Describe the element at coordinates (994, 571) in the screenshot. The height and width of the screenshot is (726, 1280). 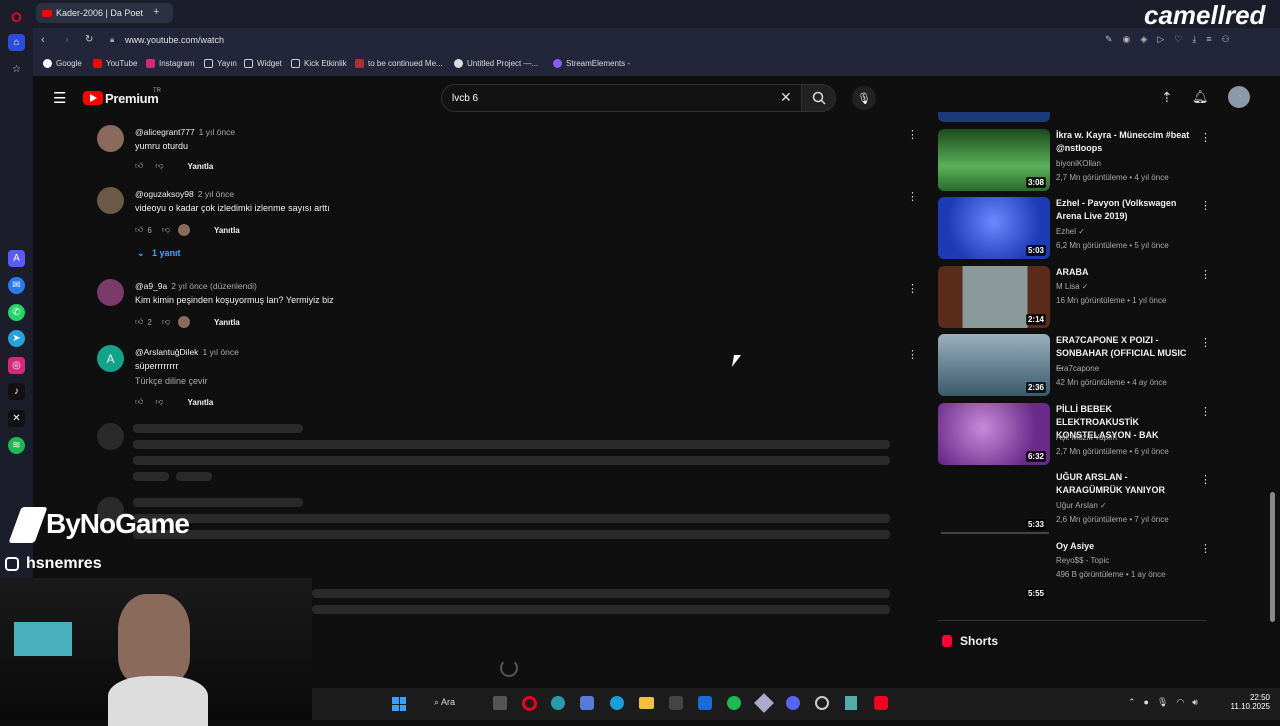
I see `video-thumbnail: 5:55` at that location.